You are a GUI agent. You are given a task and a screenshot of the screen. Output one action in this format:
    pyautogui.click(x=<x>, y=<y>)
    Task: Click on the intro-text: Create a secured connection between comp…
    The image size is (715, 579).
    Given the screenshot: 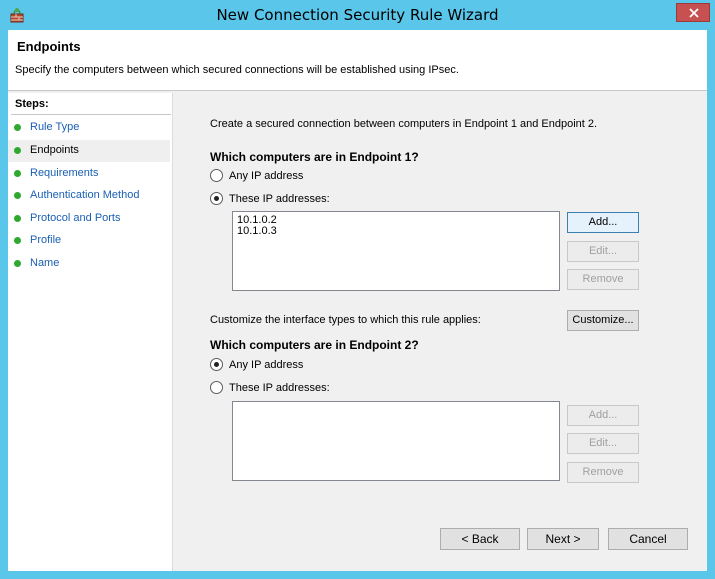 What is the action you would take?
    pyautogui.click(x=404, y=124)
    